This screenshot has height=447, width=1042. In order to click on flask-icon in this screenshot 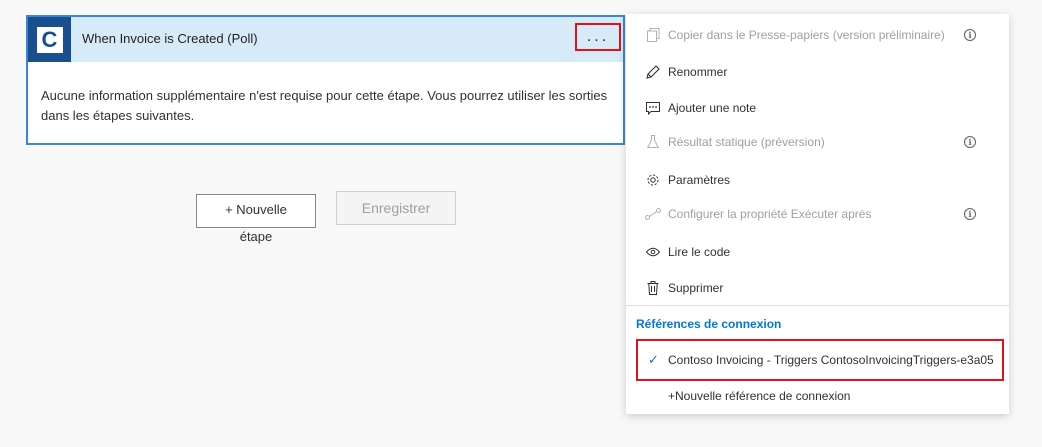, I will do `click(653, 142)`.